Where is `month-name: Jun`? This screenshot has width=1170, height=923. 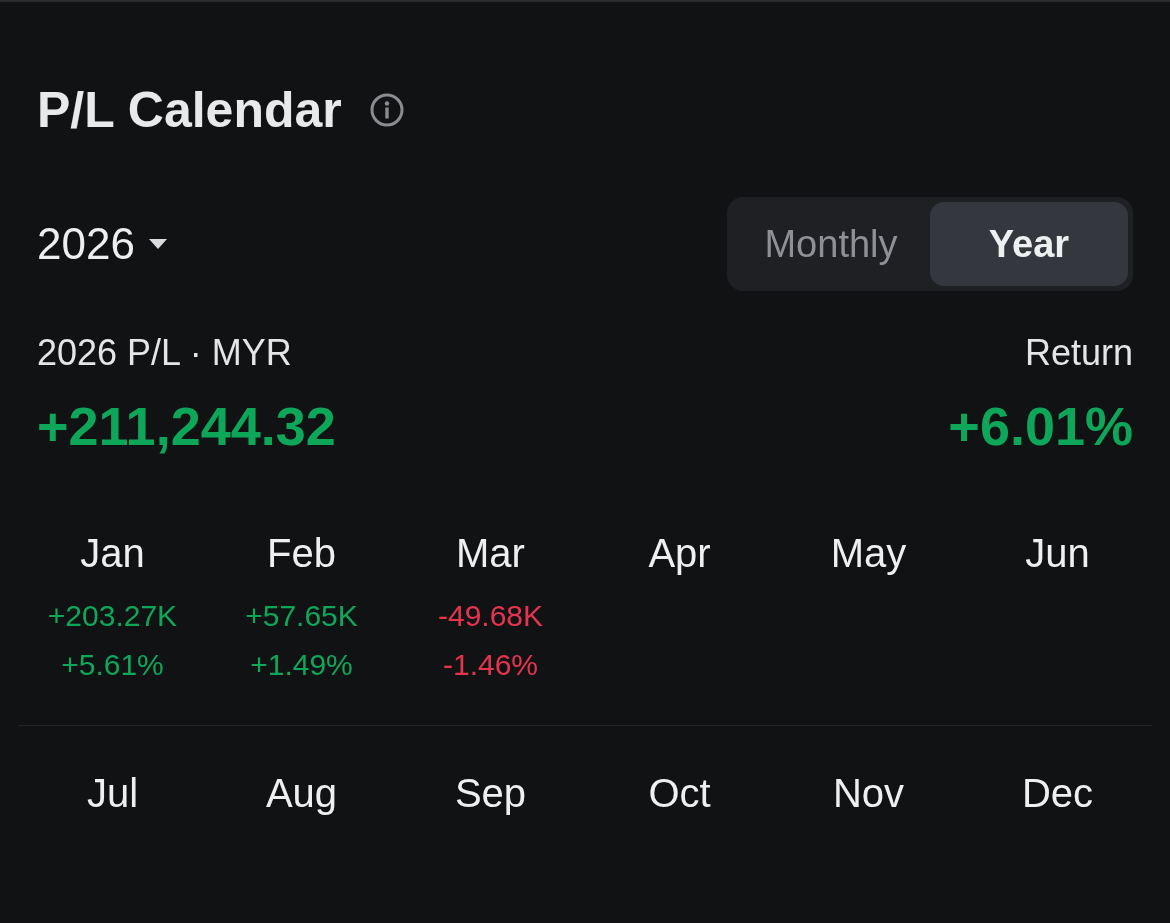
month-name: Jun is located at coordinates (1057, 553).